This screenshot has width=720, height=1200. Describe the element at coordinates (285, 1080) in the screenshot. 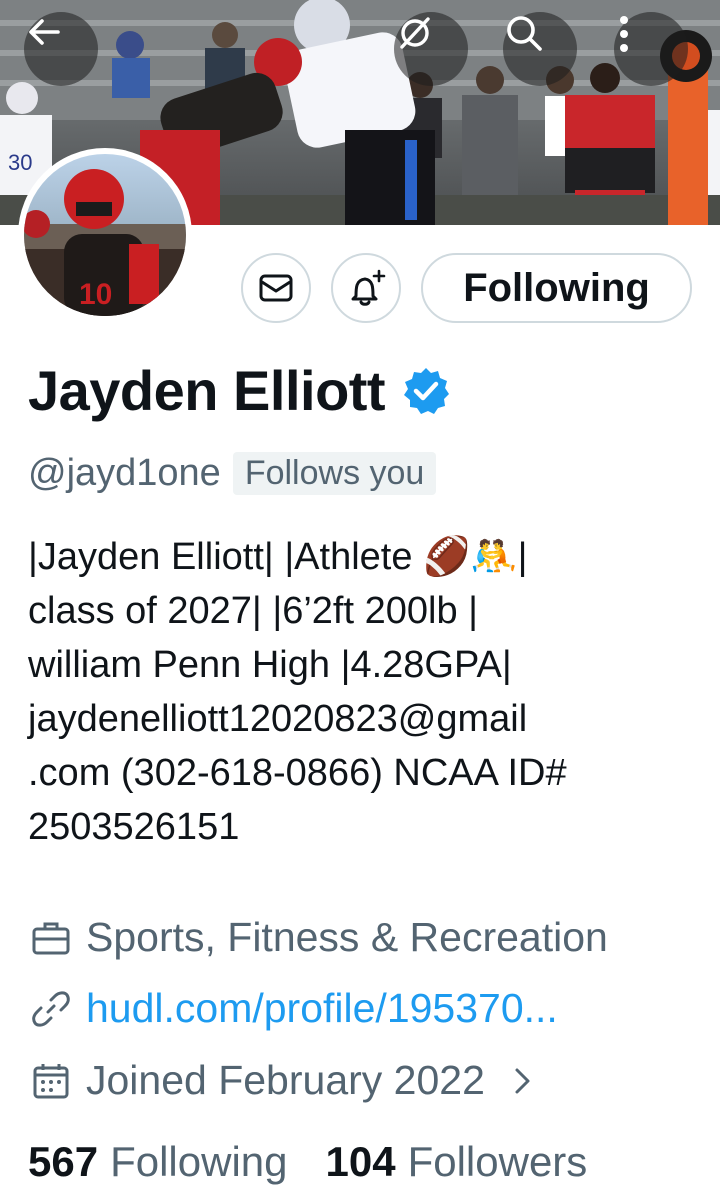

I see `joined-text: Joined February 2022` at that location.